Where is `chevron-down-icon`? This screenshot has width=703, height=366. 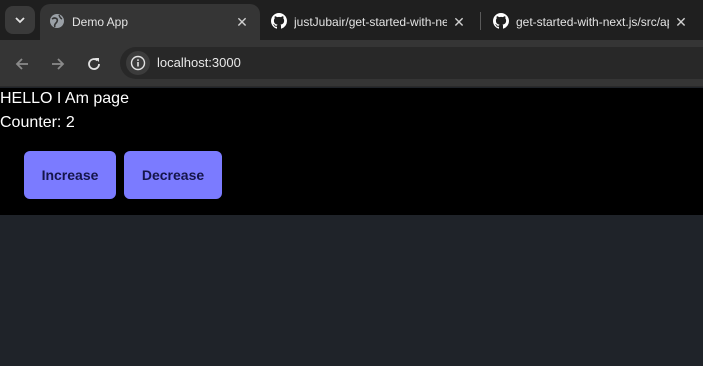
chevron-down-icon is located at coordinates (20, 20).